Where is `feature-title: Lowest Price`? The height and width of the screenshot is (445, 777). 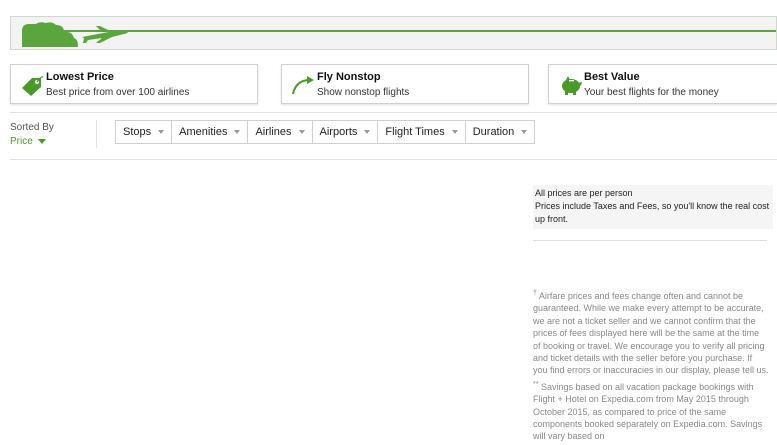 feature-title: Lowest Price is located at coordinates (80, 77).